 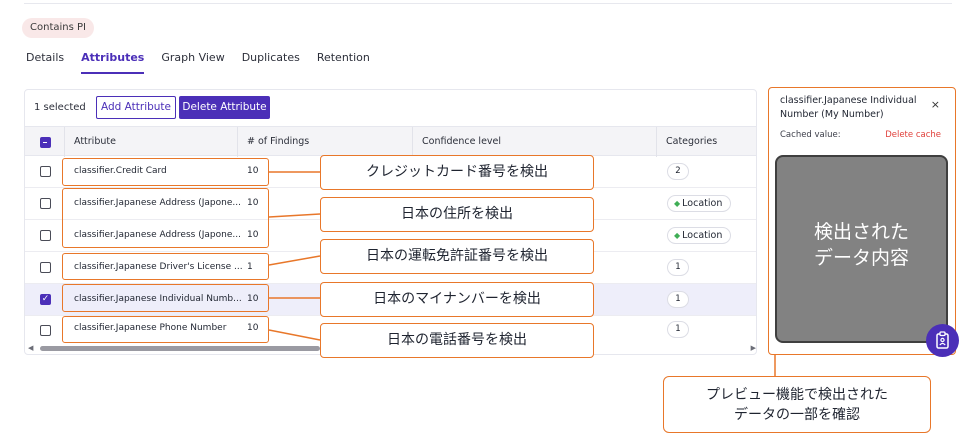 What do you see at coordinates (457, 256) in the screenshot?
I see `callout-license: 日本の運転免許証番号を検出` at bounding box center [457, 256].